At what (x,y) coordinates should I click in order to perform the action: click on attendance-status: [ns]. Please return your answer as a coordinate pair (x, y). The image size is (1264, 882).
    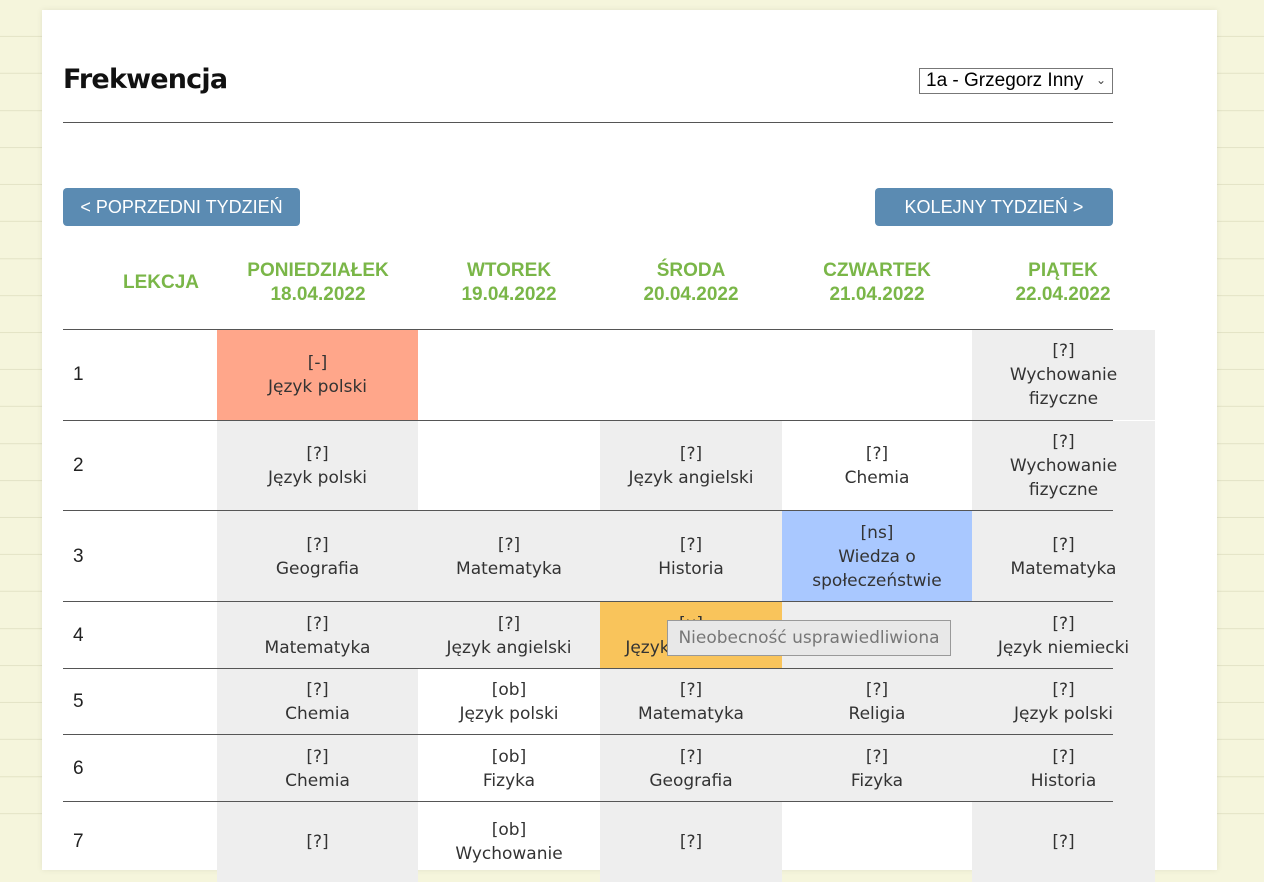
    Looking at the image, I should click on (877, 532).